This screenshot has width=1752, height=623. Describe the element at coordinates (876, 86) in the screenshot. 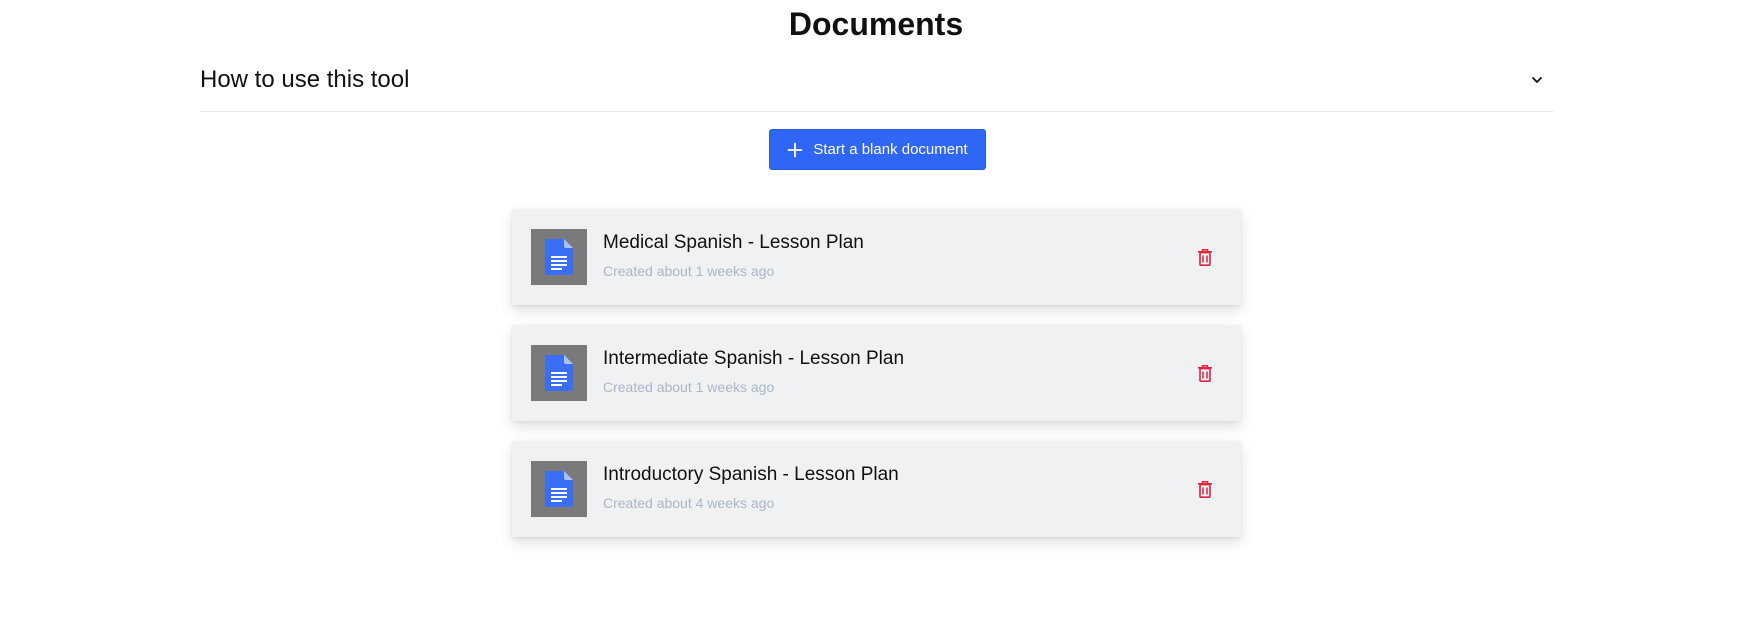

I see `how-to-use-accordion: How to use this tool` at that location.